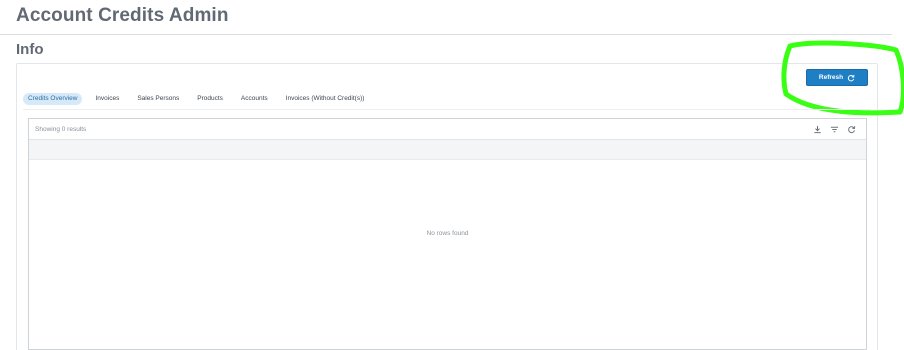  What do you see at coordinates (53, 98) in the screenshot?
I see `tab-credits-overview: Credits Overview` at bounding box center [53, 98].